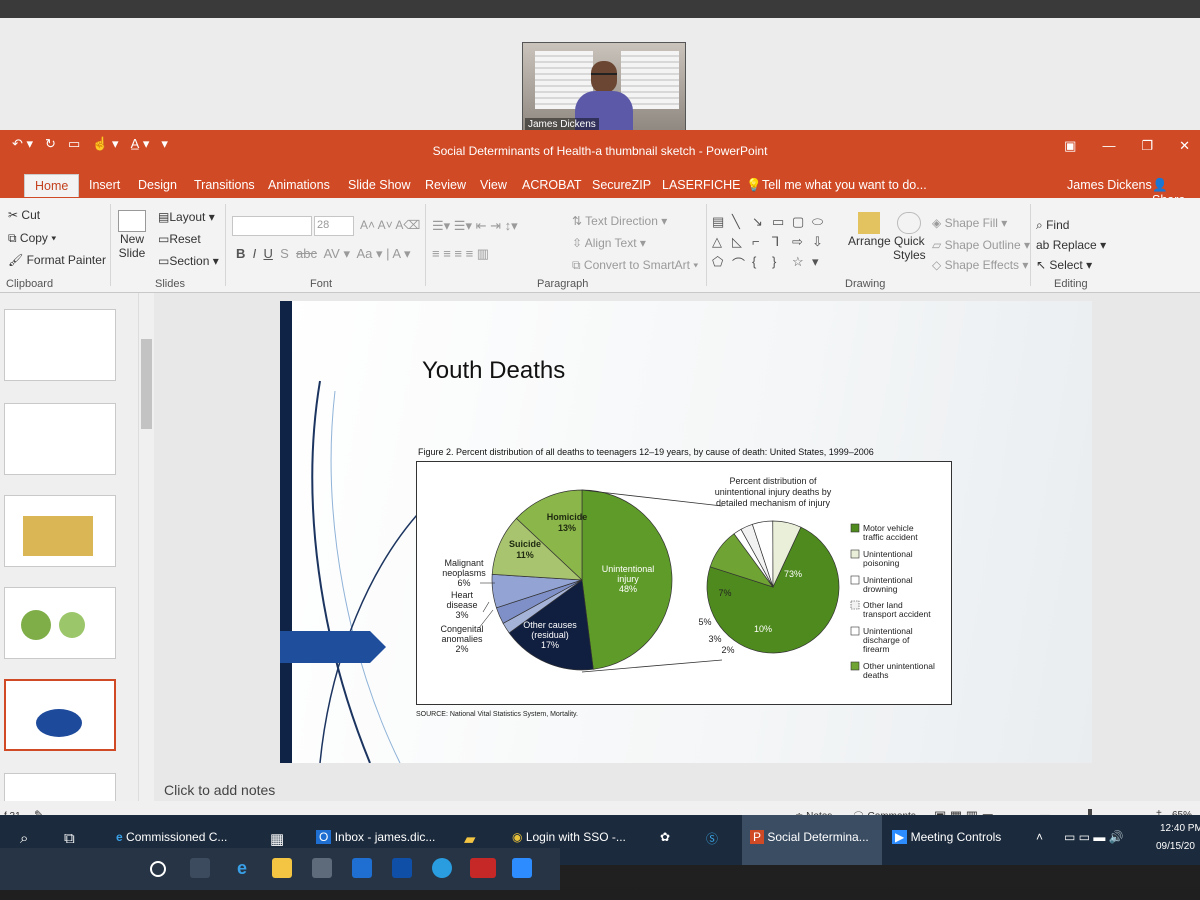  What do you see at coordinates (242, 868) in the screenshot?
I see `edge-icon: e` at bounding box center [242, 868].